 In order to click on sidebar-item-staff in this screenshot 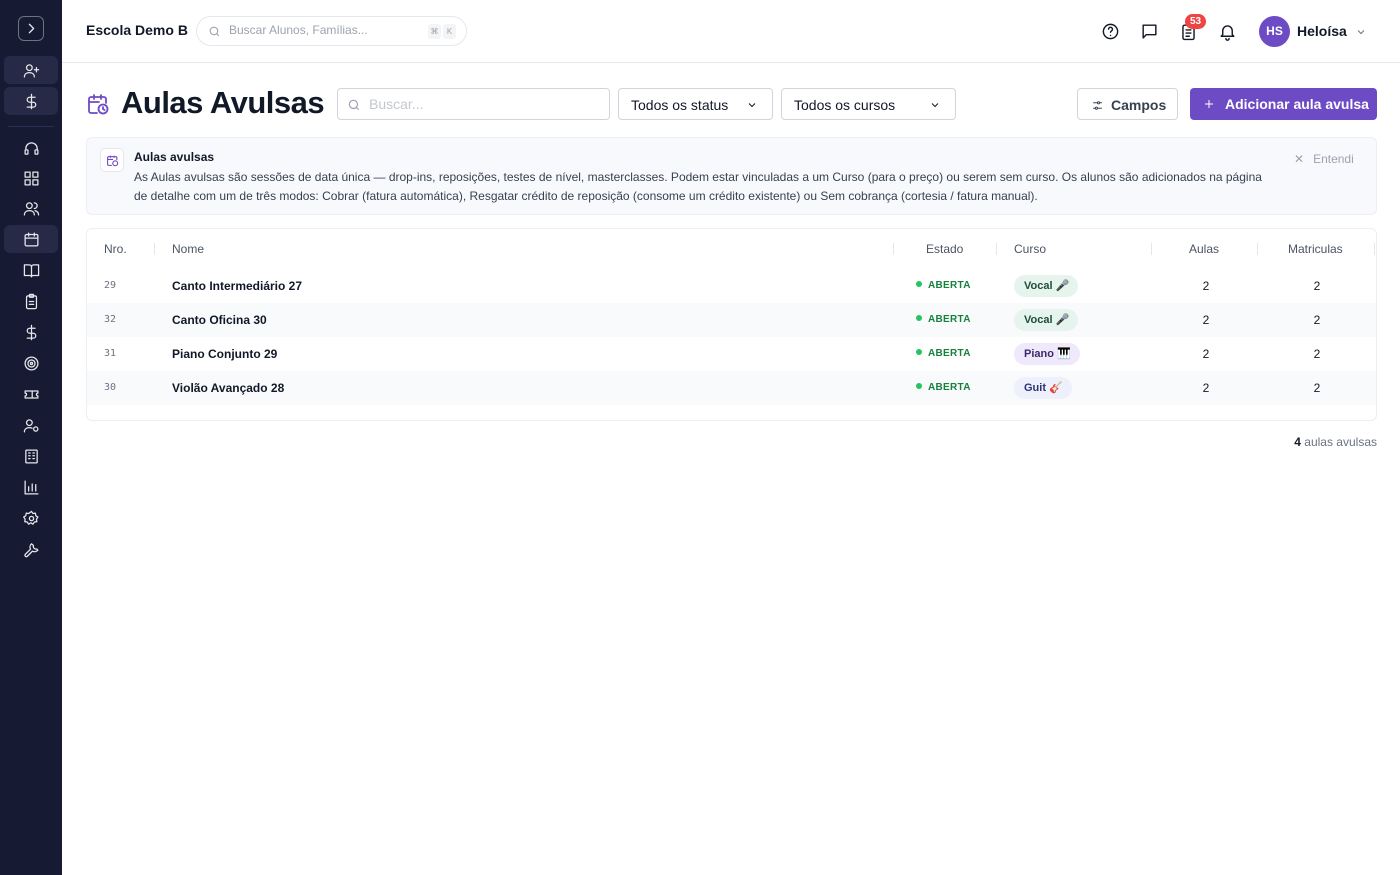, I will do `click(31, 425)`.